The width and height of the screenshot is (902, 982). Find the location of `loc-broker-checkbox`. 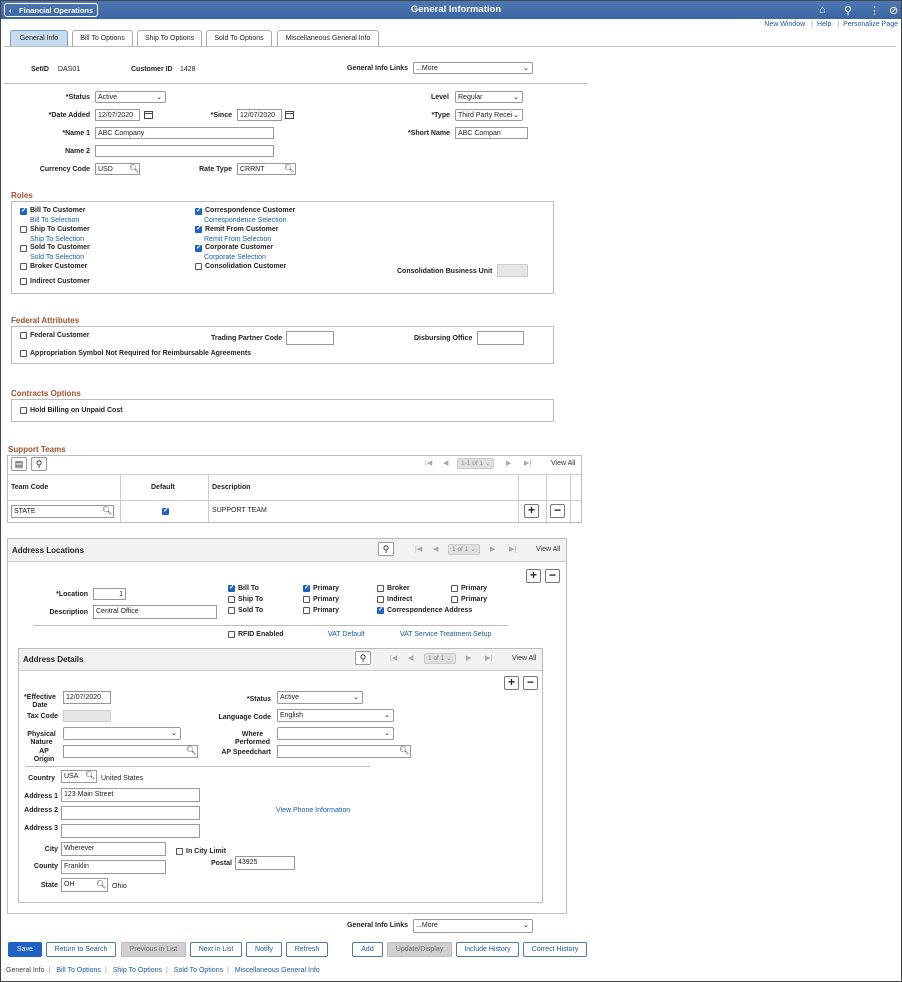

loc-broker-checkbox is located at coordinates (380, 588).